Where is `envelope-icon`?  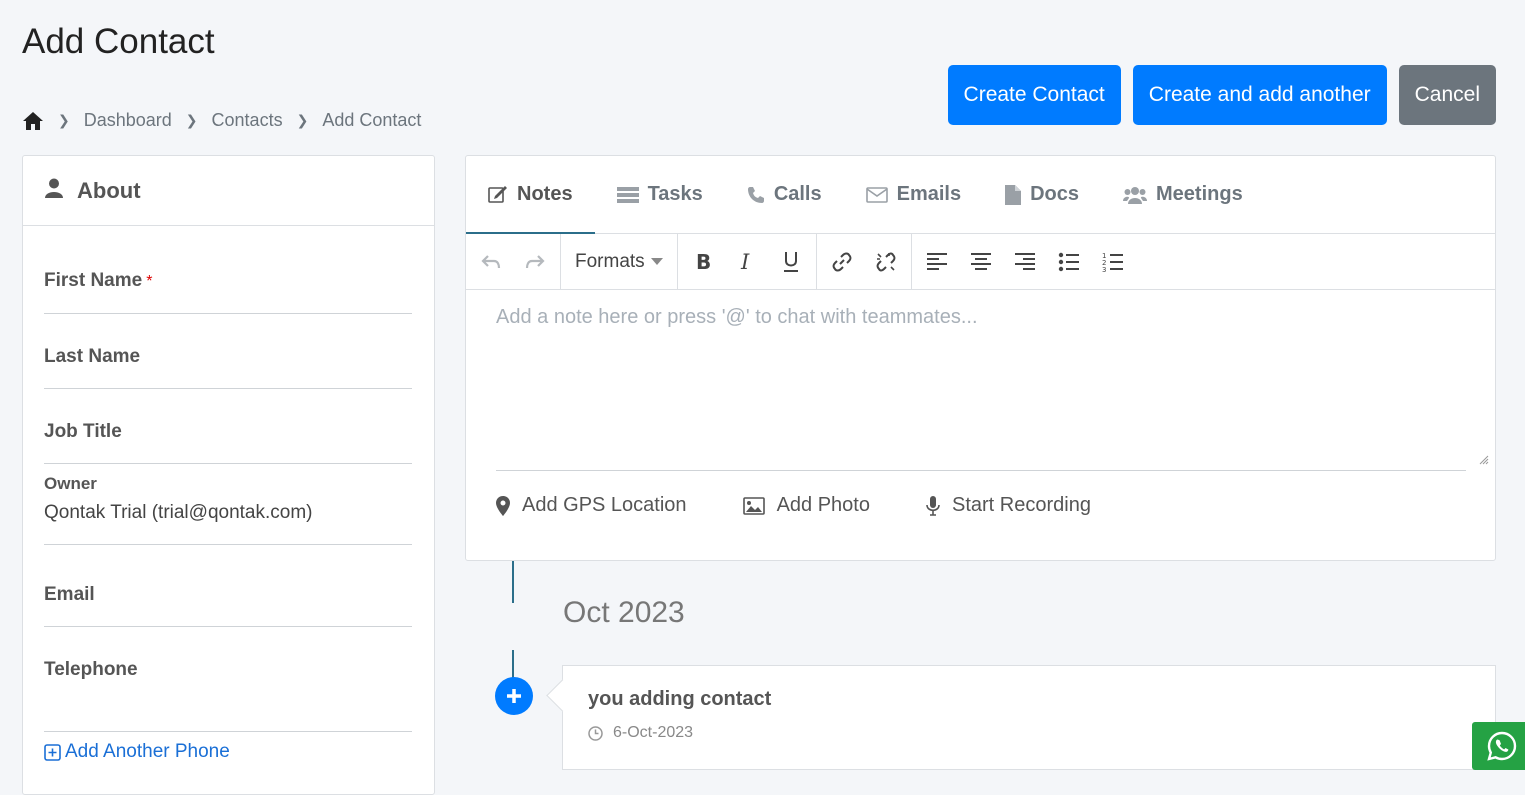
envelope-icon is located at coordinates (876, 194).